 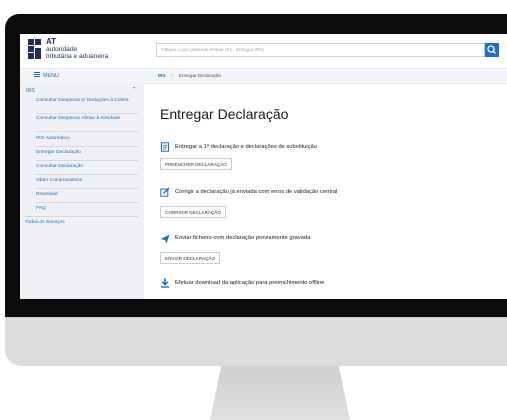 What do you see at coordinates (196, 164) in the screenshot?
I see `preencher-declaracao-button: PREENCHER DECLARAÇÃO` at bounding box center [196, 164].